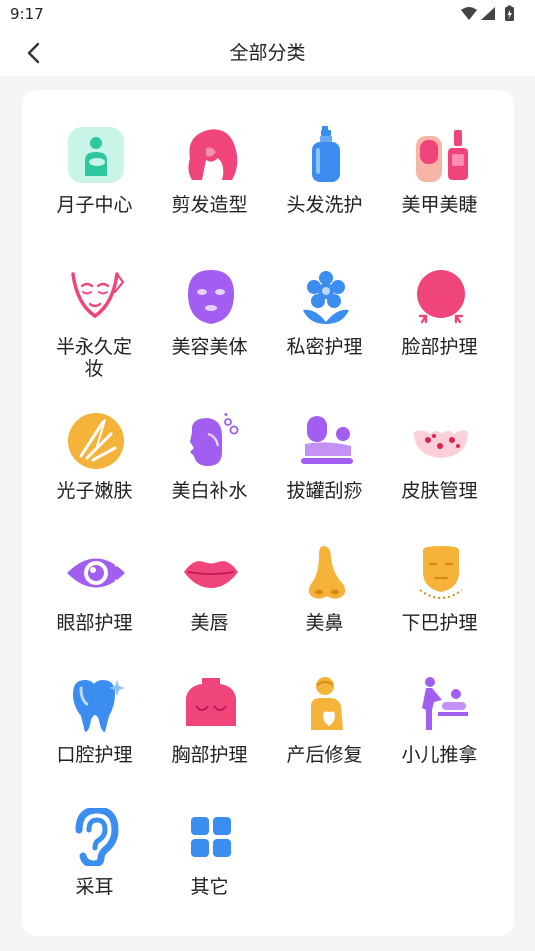 The width and height of the screenshot is (535, 951). What do you see at coordinates (324, 623) in the screenshot?
I see `category-label: 美鼻` at bounding box center [324, 623].